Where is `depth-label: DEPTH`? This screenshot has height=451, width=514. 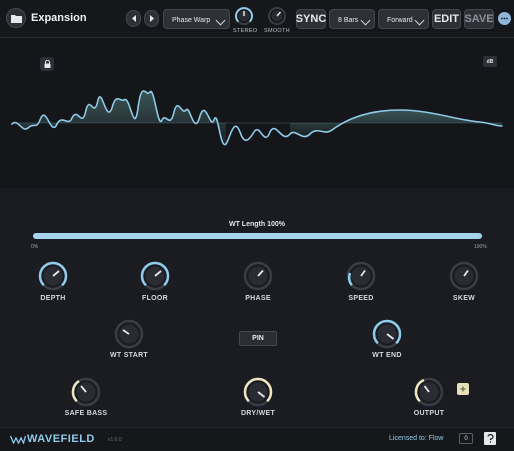 depth-label: DEPTH is located at coordinates (53, 298).